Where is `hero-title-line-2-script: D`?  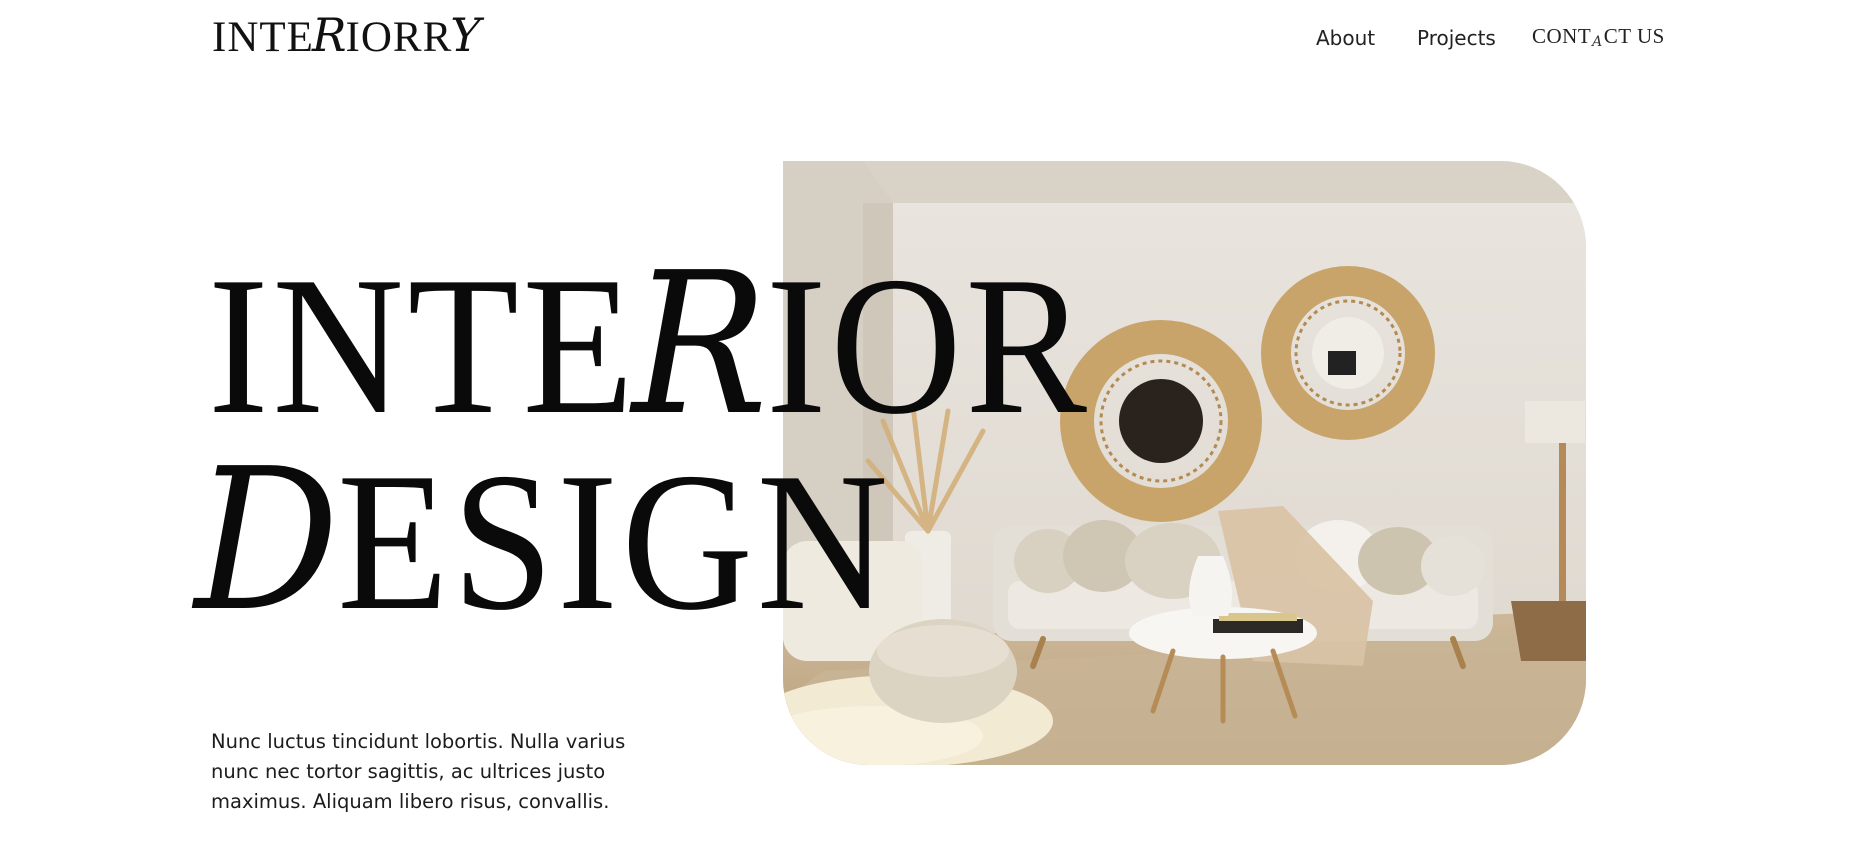
hero-title-line-2-script: D is located at coordinates (268, 541).